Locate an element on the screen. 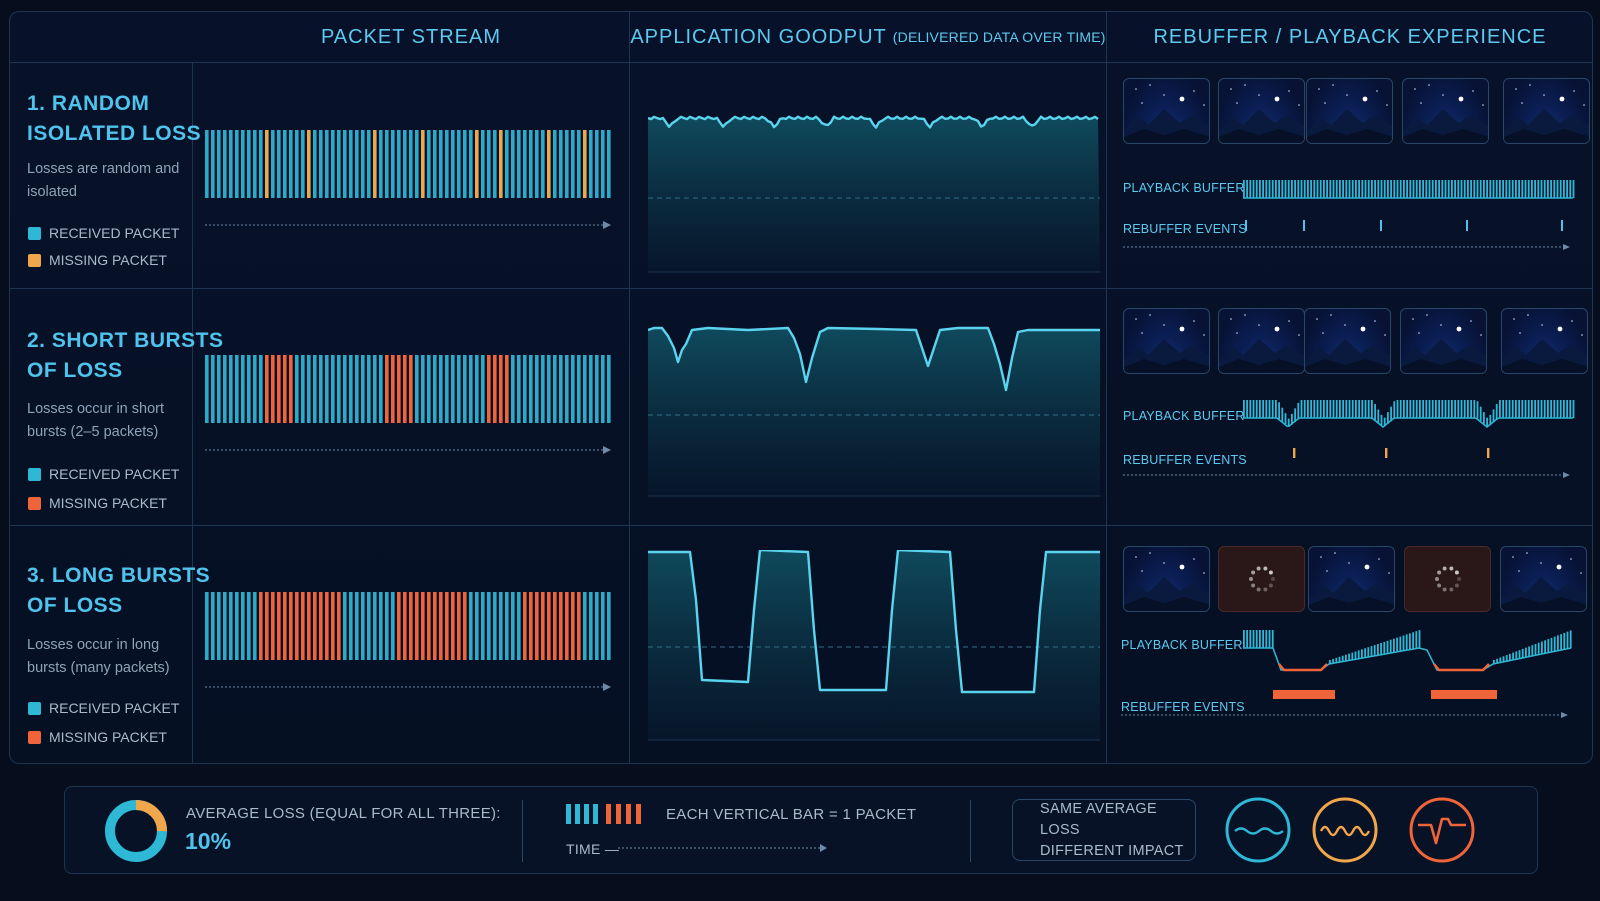  stall-segment is located at coordinates (1303, 667).